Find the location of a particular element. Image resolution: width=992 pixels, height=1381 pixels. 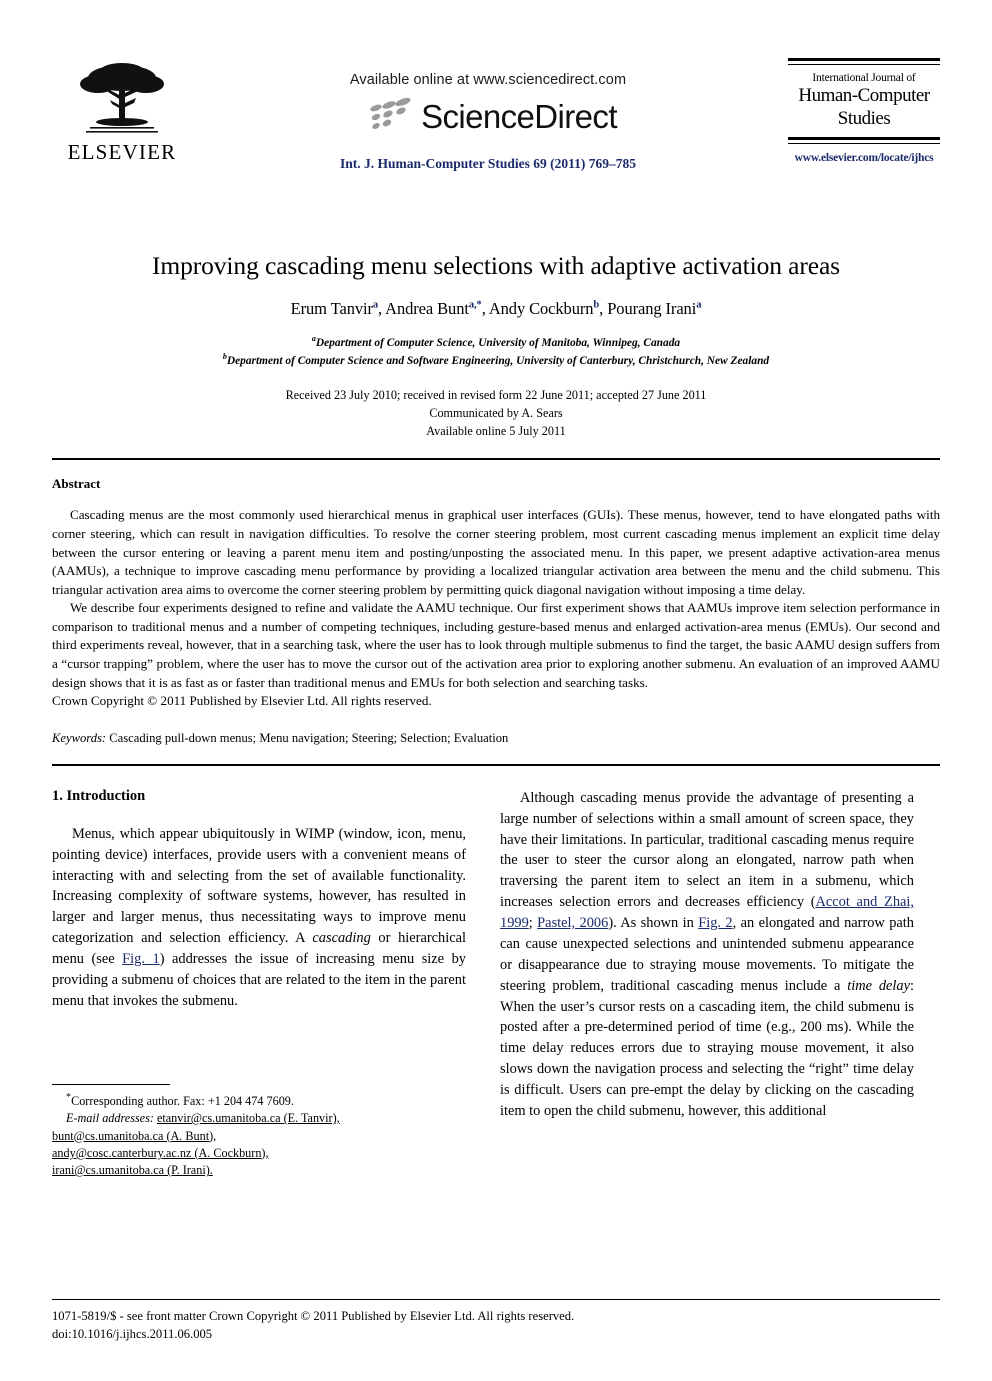

intro-italic-cascading: cascading is located at coordinates (341, 938).